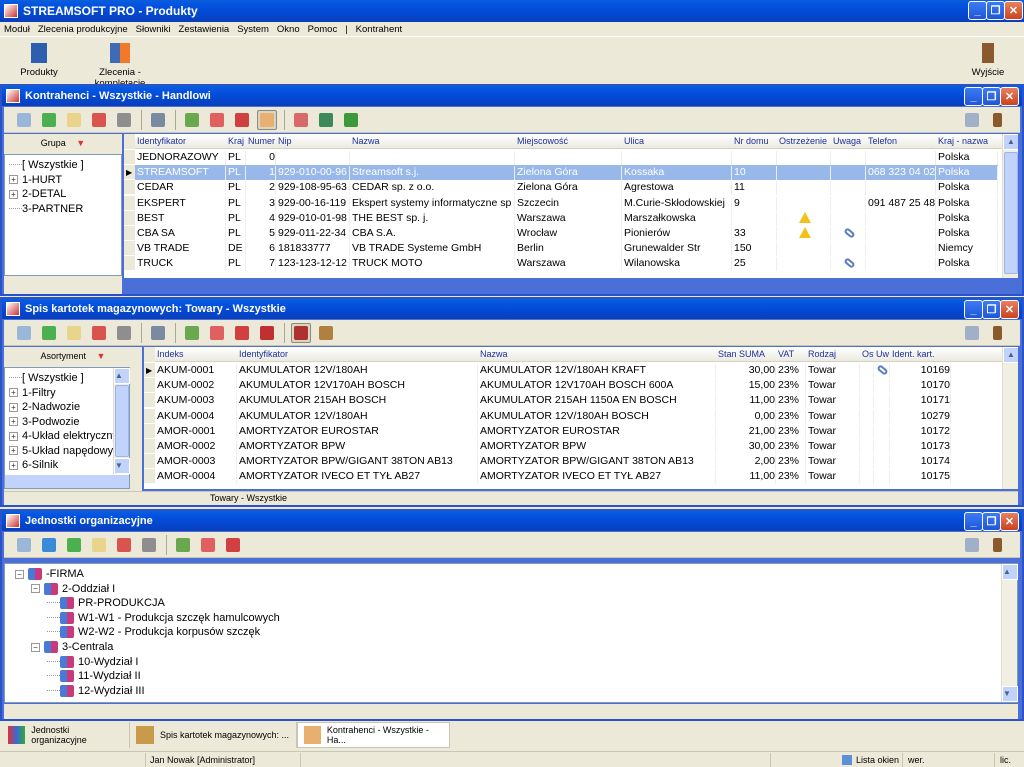  Describe the element at coordinates (267, 119) in the screenshot. I see `handshake-button` at that location.